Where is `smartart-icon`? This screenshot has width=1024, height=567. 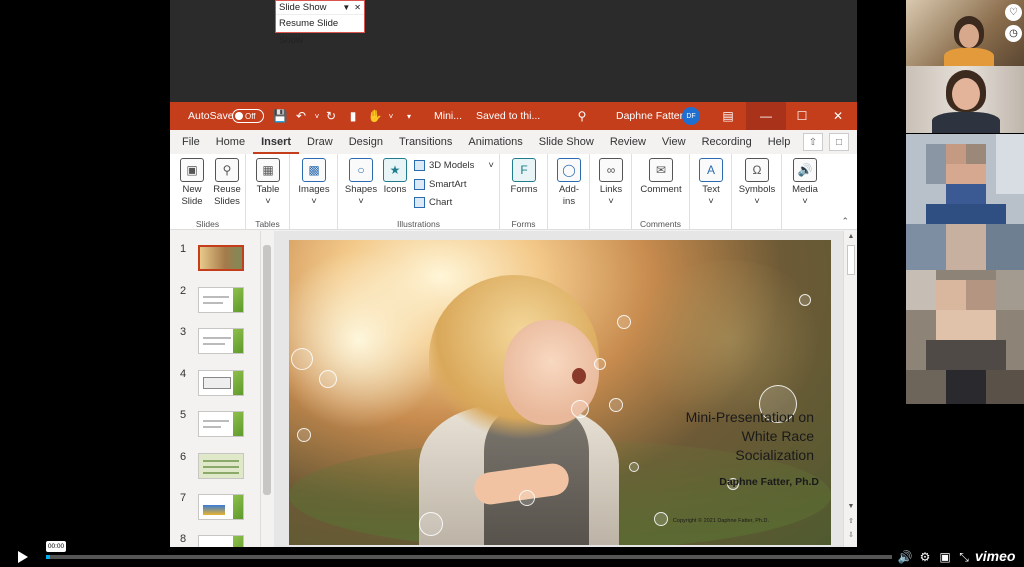
smartart-icon is located at coordinates (419, 184).